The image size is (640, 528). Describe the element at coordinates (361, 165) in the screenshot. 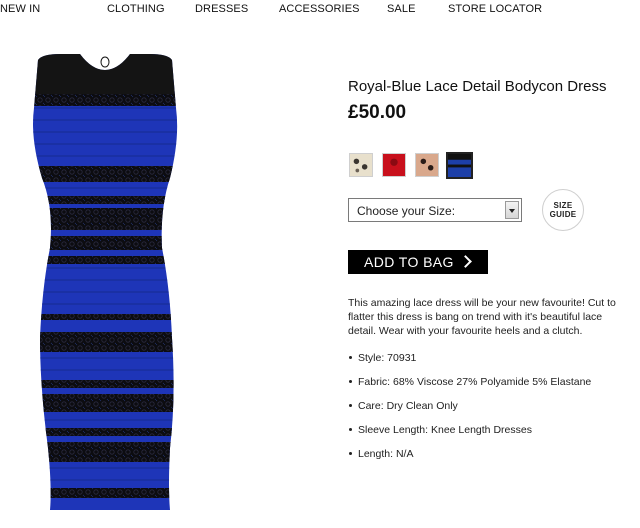

I see `swatch-cream-lace` at that location.